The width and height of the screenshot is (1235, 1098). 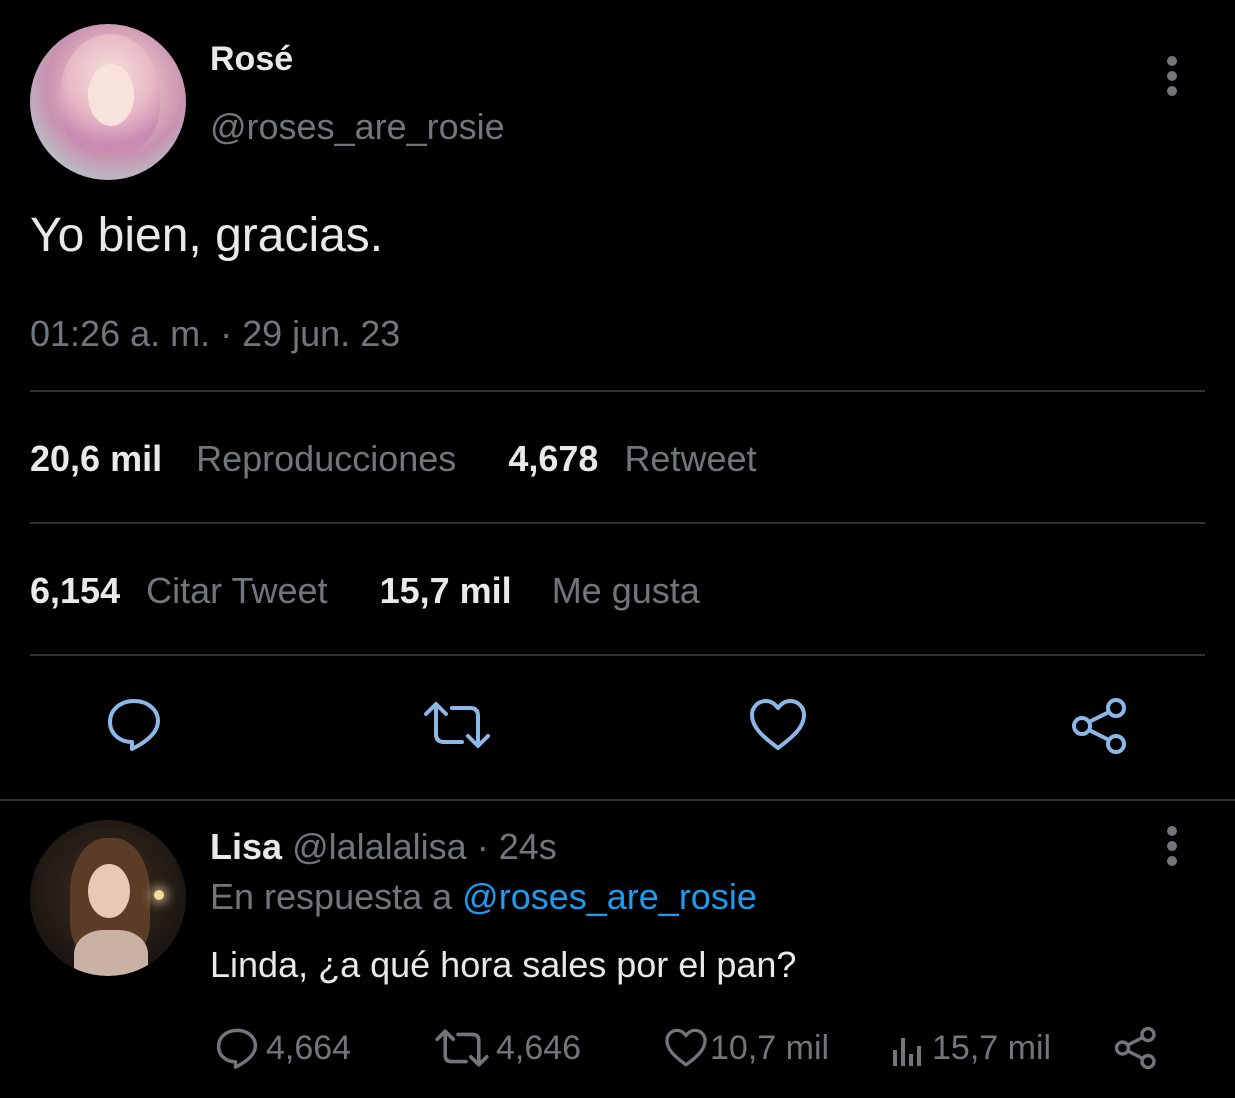 I want to click on tweet-text: Yo bien, gracias., so click(x=207, y=235).